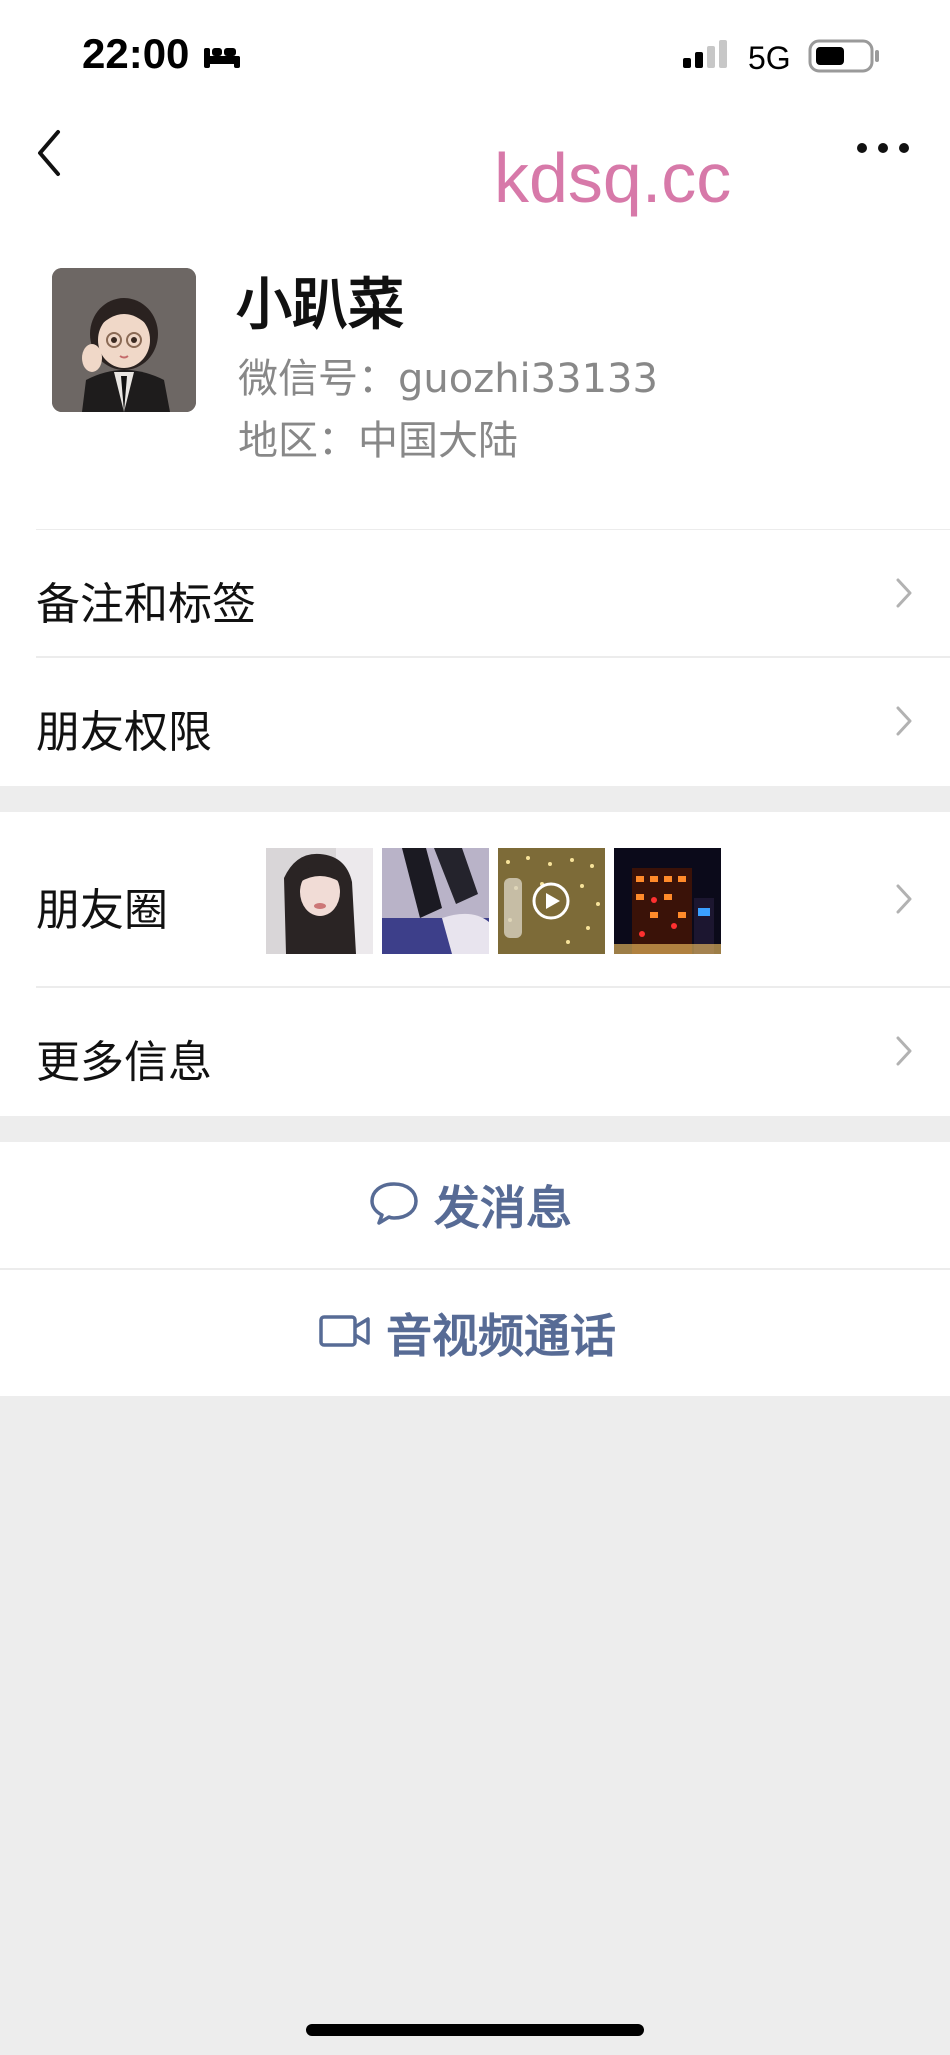  Describe the element at coordinates (222, 59) in the screenshot. I see `sleep-icon` at that location.